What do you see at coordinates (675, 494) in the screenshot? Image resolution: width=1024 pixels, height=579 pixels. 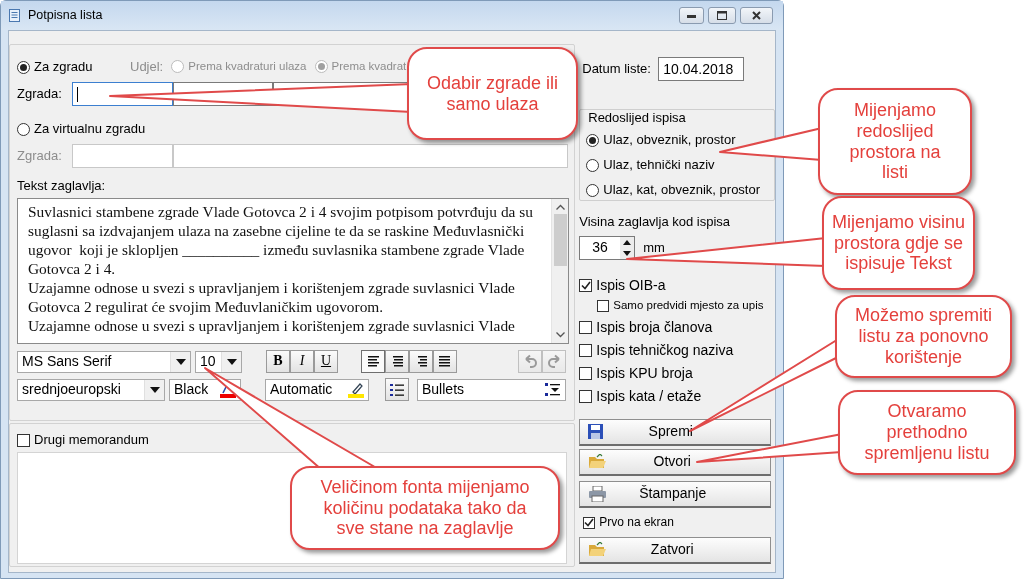 I see `print-button: Štampanje` at bounding box center [675, 494].